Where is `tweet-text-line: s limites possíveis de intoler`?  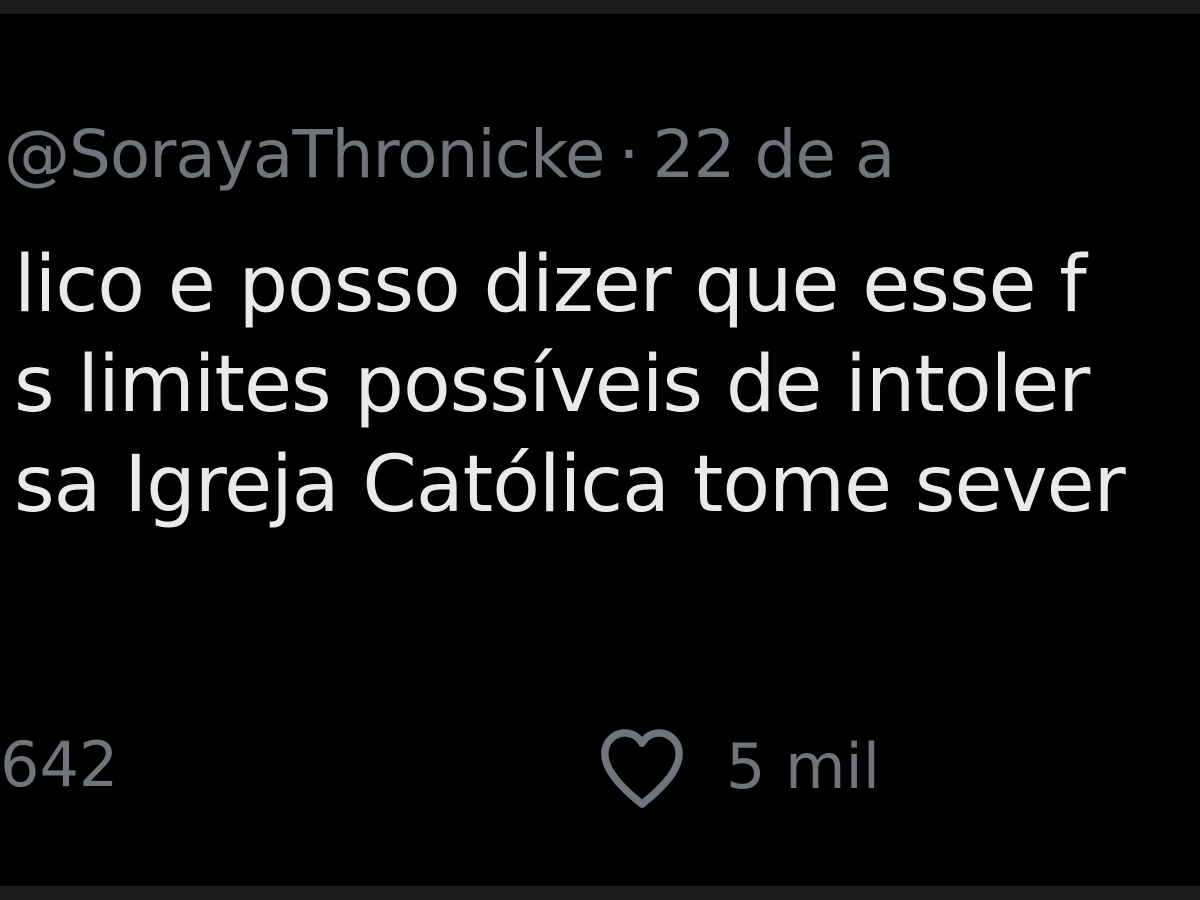
tweet-text-line: s limites possíveis de intoler is located at coordinates (552, 385).